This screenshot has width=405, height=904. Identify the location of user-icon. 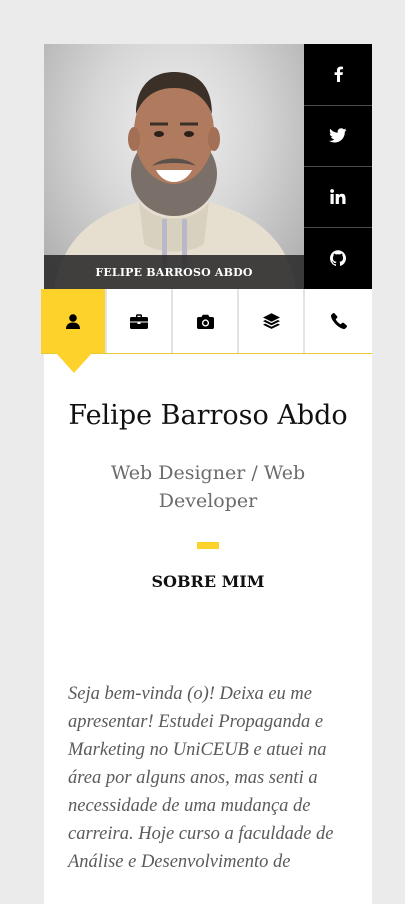
(73, 321).